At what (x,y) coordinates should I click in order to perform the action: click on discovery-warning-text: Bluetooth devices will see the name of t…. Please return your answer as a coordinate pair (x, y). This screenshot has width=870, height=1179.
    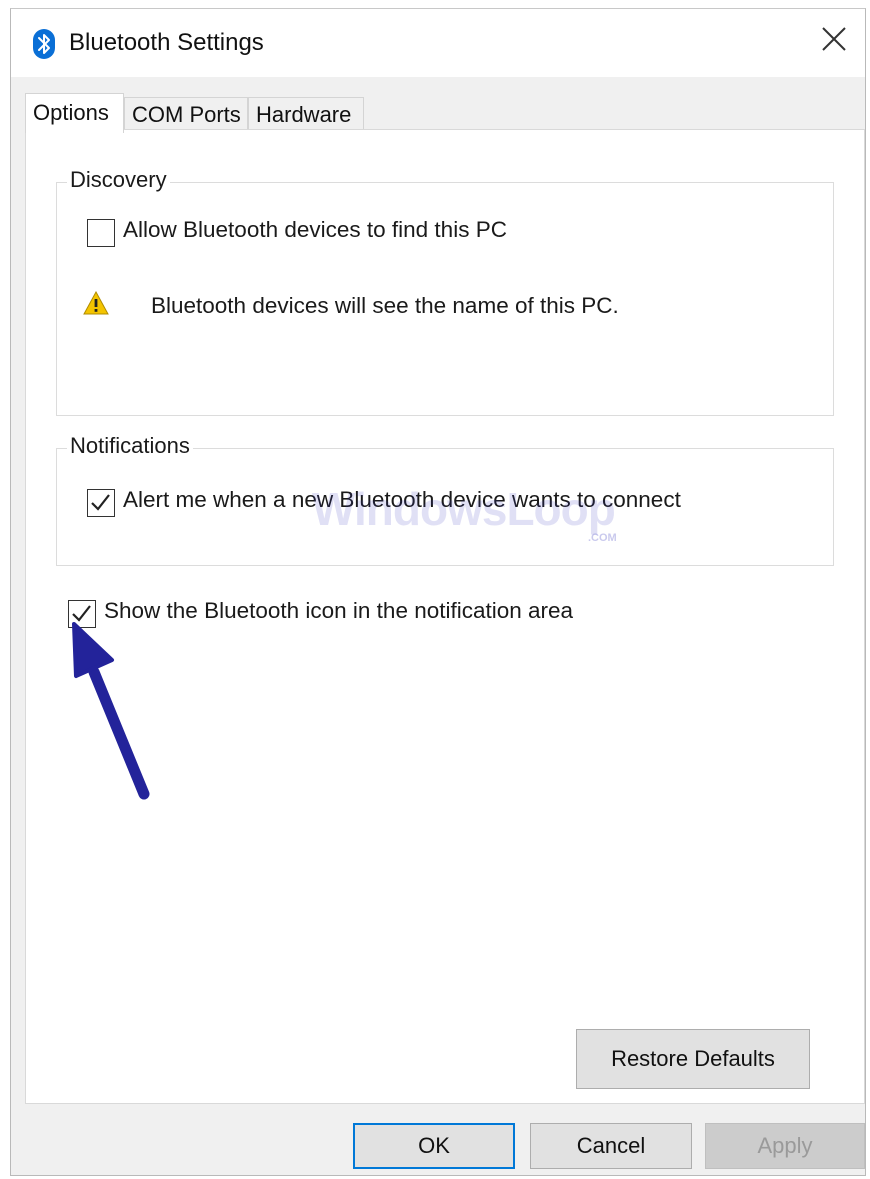
    Looking at the image, I should click on (385, 305).